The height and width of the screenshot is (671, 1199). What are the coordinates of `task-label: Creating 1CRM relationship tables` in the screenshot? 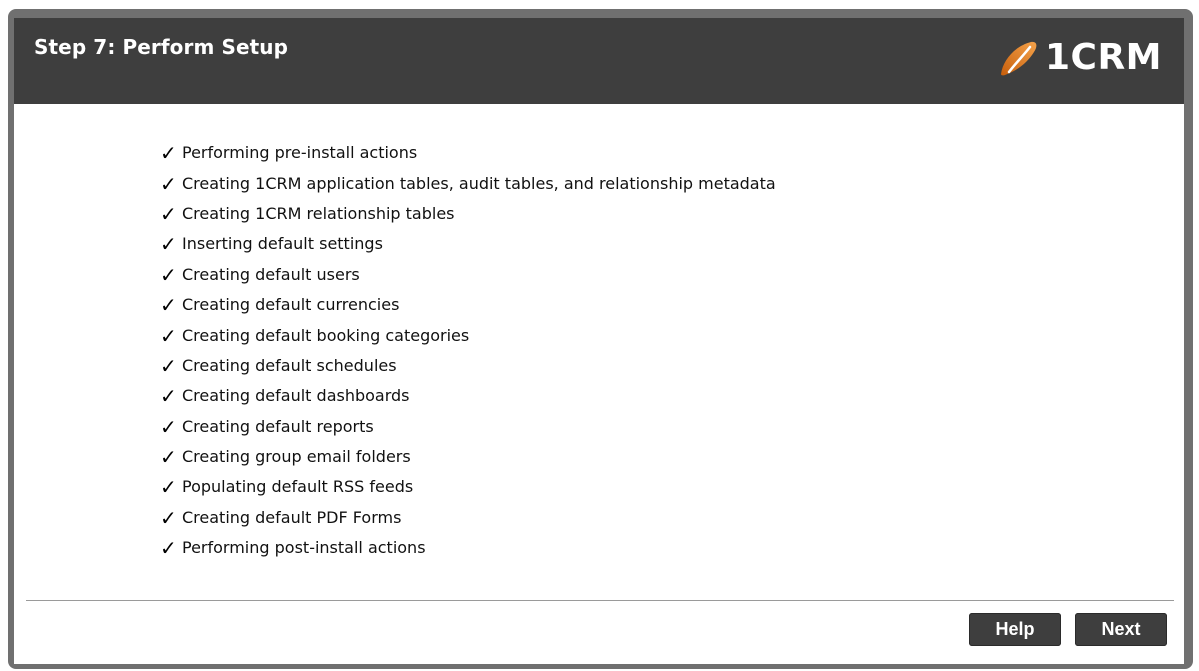 It's located at (318, 213).